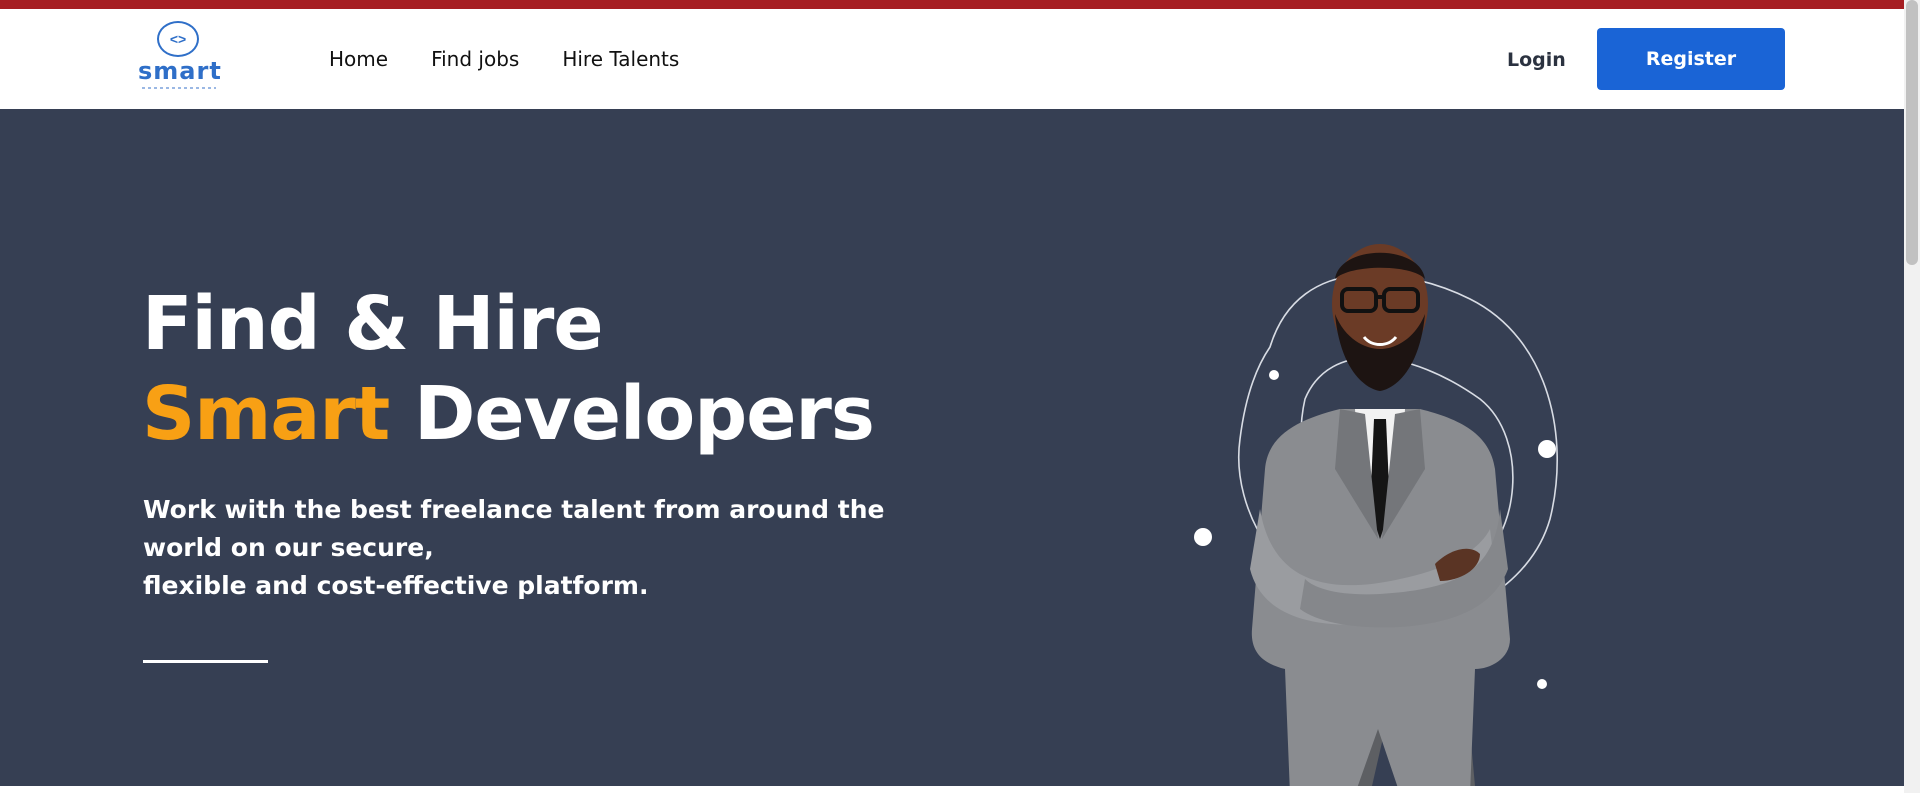 This screenshot has height=793, width=1920. I want to click on hero-title-rest: Developers, so click(632, 414).